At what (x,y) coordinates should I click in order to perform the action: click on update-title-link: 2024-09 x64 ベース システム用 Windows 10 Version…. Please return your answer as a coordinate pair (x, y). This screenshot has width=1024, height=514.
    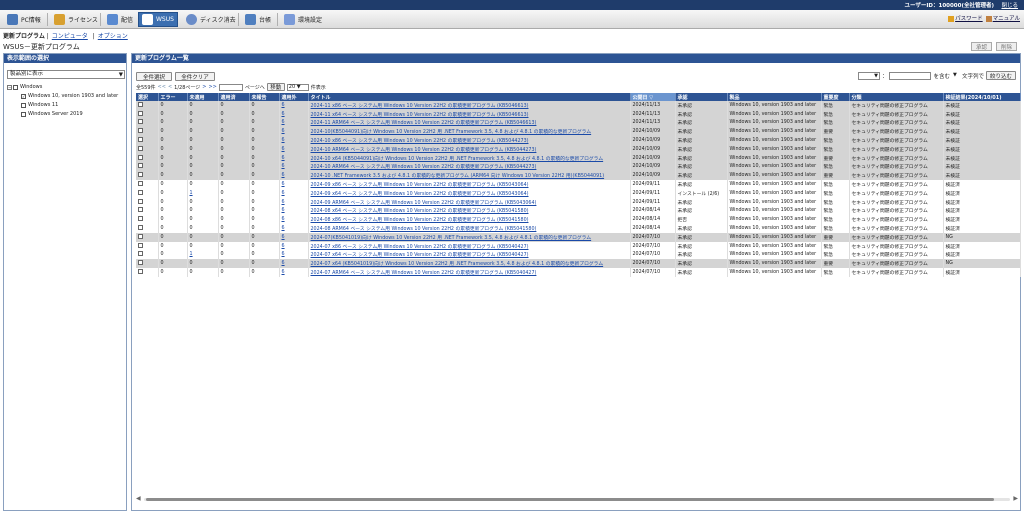
    Looking at the image, I should click on (420, 194).